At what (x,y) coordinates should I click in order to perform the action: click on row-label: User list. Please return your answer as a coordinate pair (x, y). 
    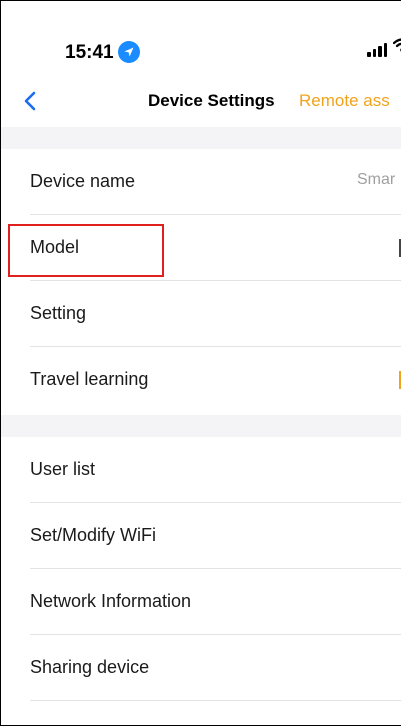
    Looking at the image, I should click on (63, 469).